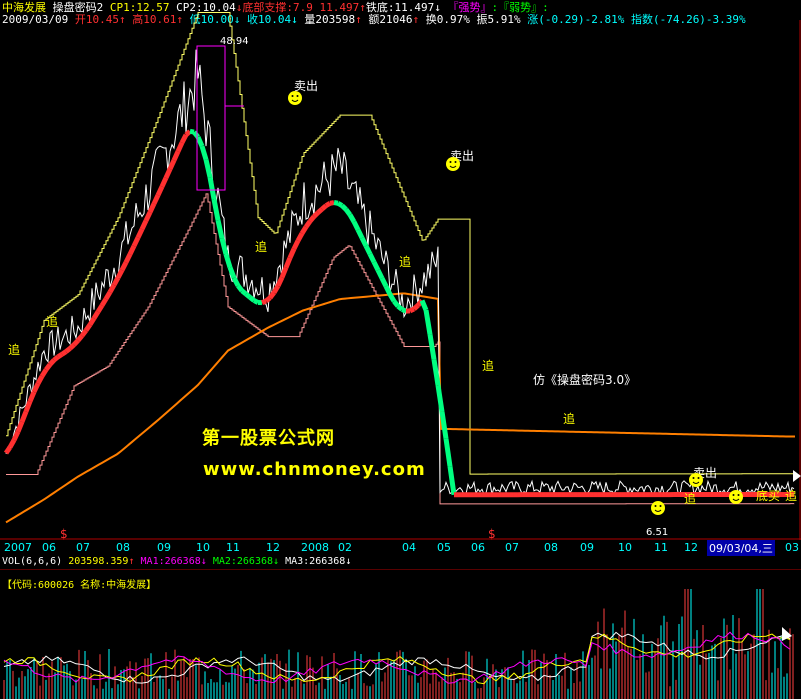 This screenshot has height=699, width=801. I want to click on x-tick-label: 11, so click(233, 547).